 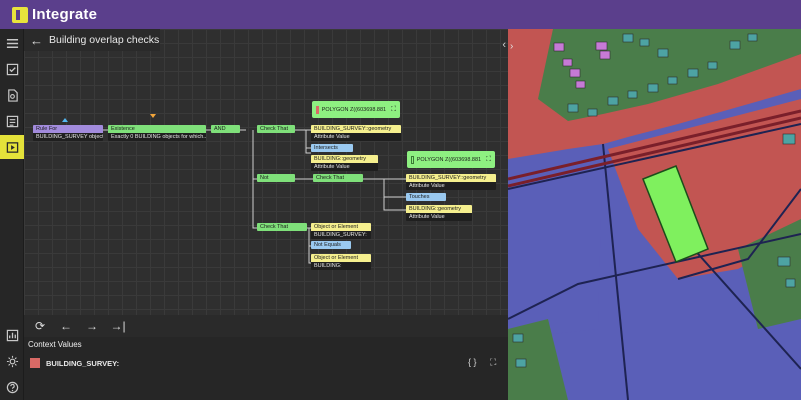 What do you see at coordinates (12, 214) in the screenshot?
I see `left-rail` at bounding box center [12, 214].